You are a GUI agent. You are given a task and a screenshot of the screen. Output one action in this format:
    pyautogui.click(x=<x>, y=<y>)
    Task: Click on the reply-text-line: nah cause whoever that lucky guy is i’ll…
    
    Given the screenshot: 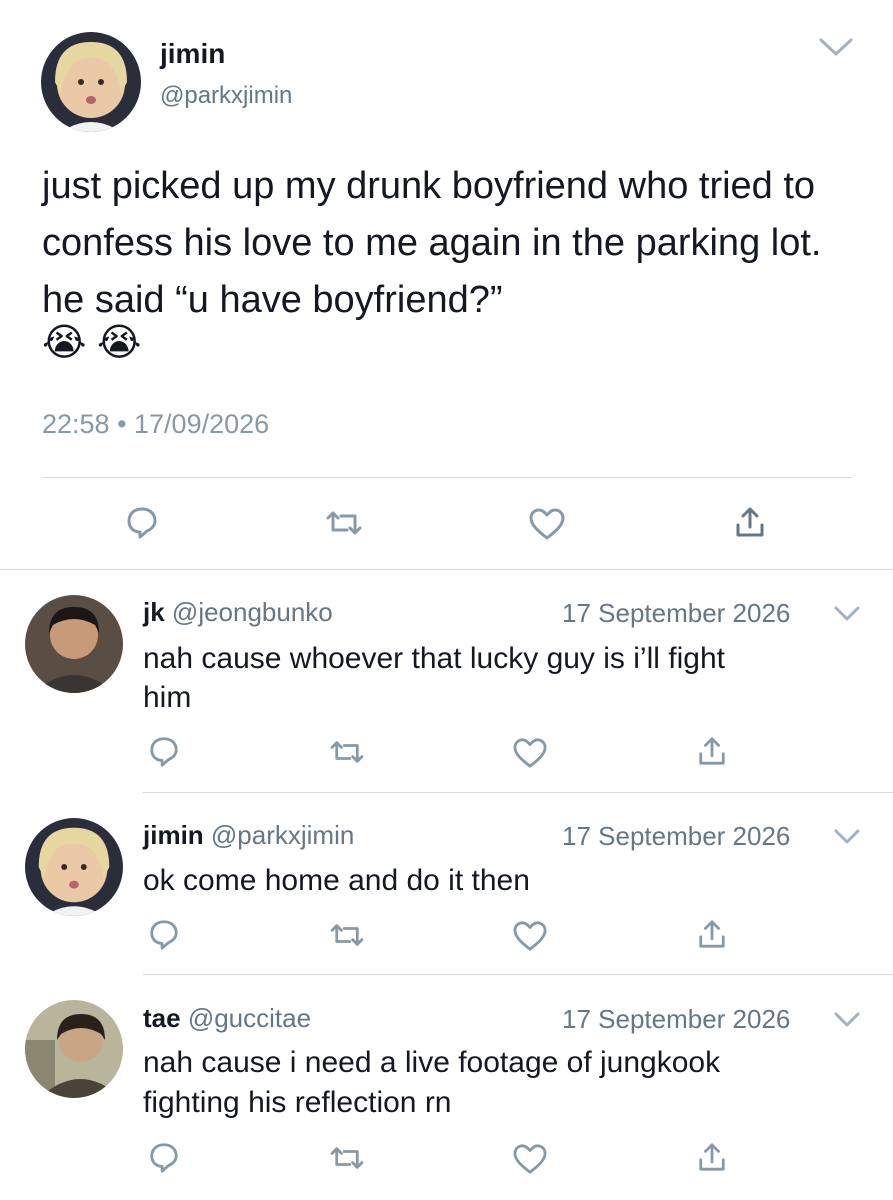 What is the action you would take?
    pyautogui.click(x=434, y=658)
    